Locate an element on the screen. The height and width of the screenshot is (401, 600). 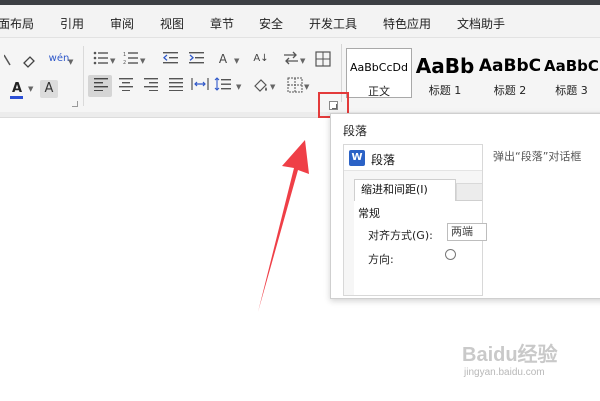
menu-tab-view: 视图 is located at coordinates (172, 23).